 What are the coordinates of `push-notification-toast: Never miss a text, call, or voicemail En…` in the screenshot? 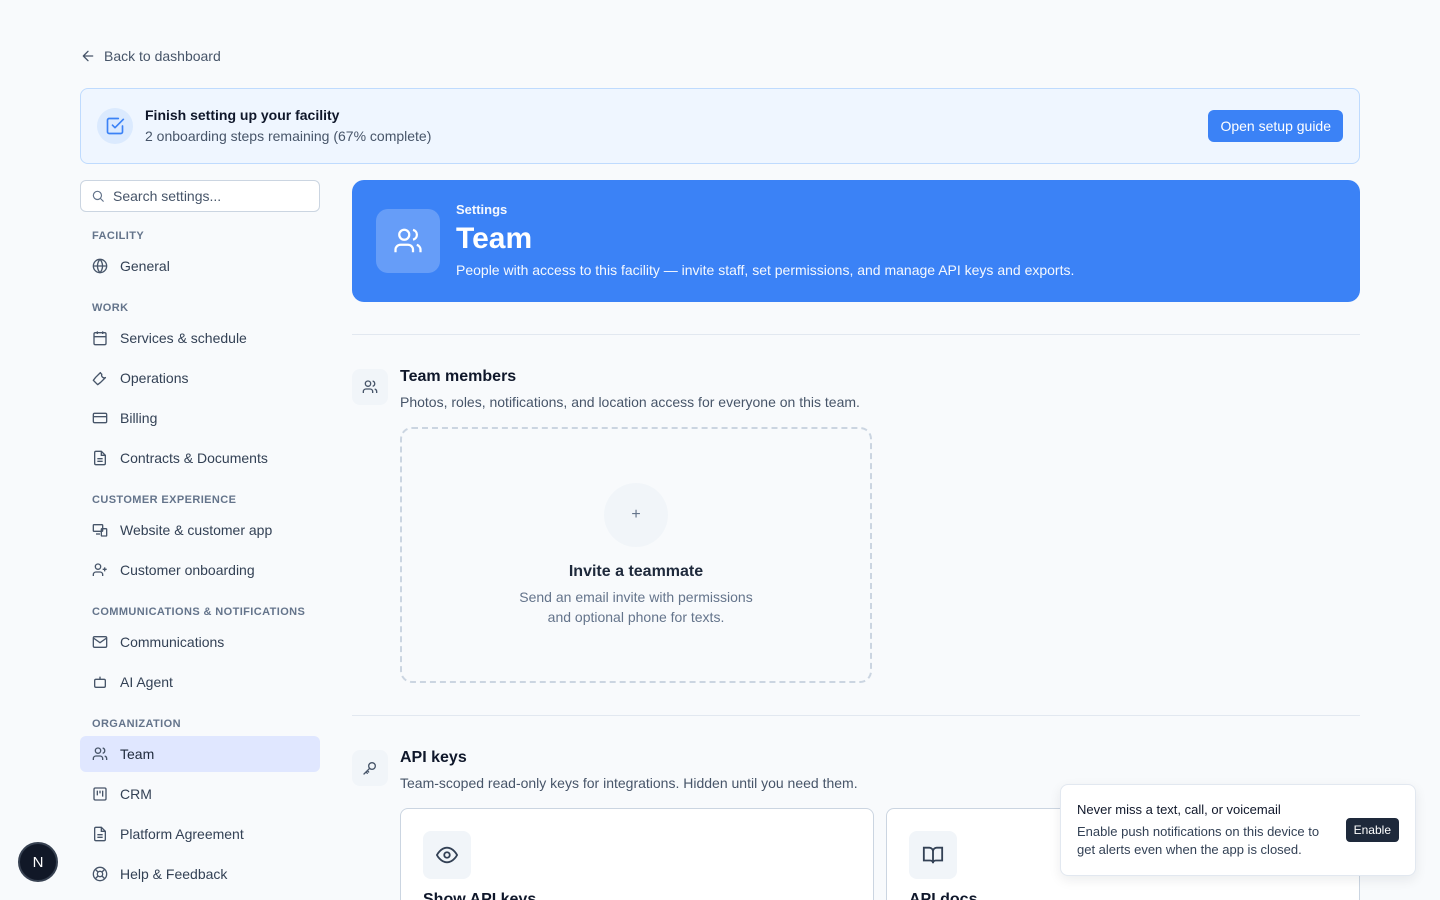 It's located at (1238, 830).